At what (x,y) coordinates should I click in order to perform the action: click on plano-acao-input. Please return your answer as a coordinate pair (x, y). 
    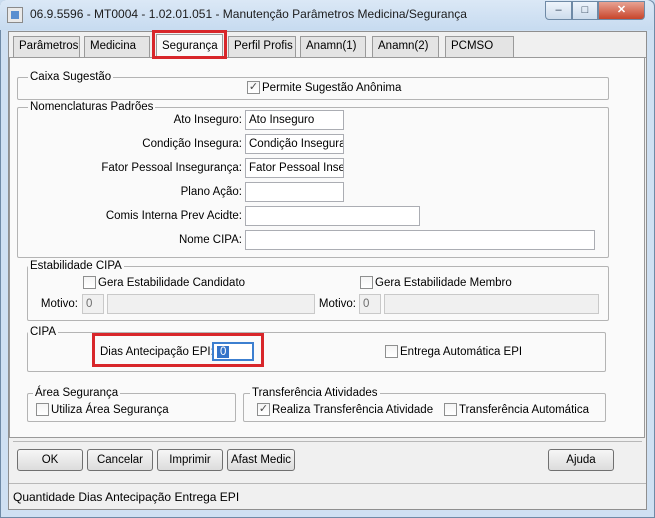
    Looking at the image, I should click on (294, 192).